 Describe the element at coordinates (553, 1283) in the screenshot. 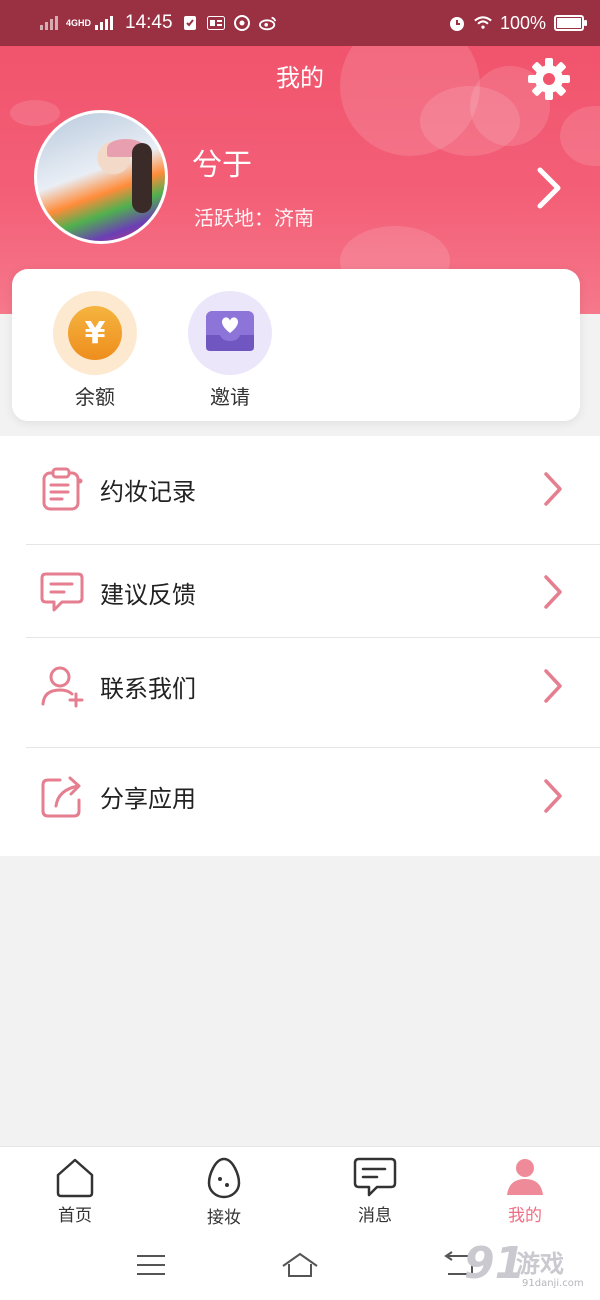

I see `watermark-site: 91danji.com` at that location.